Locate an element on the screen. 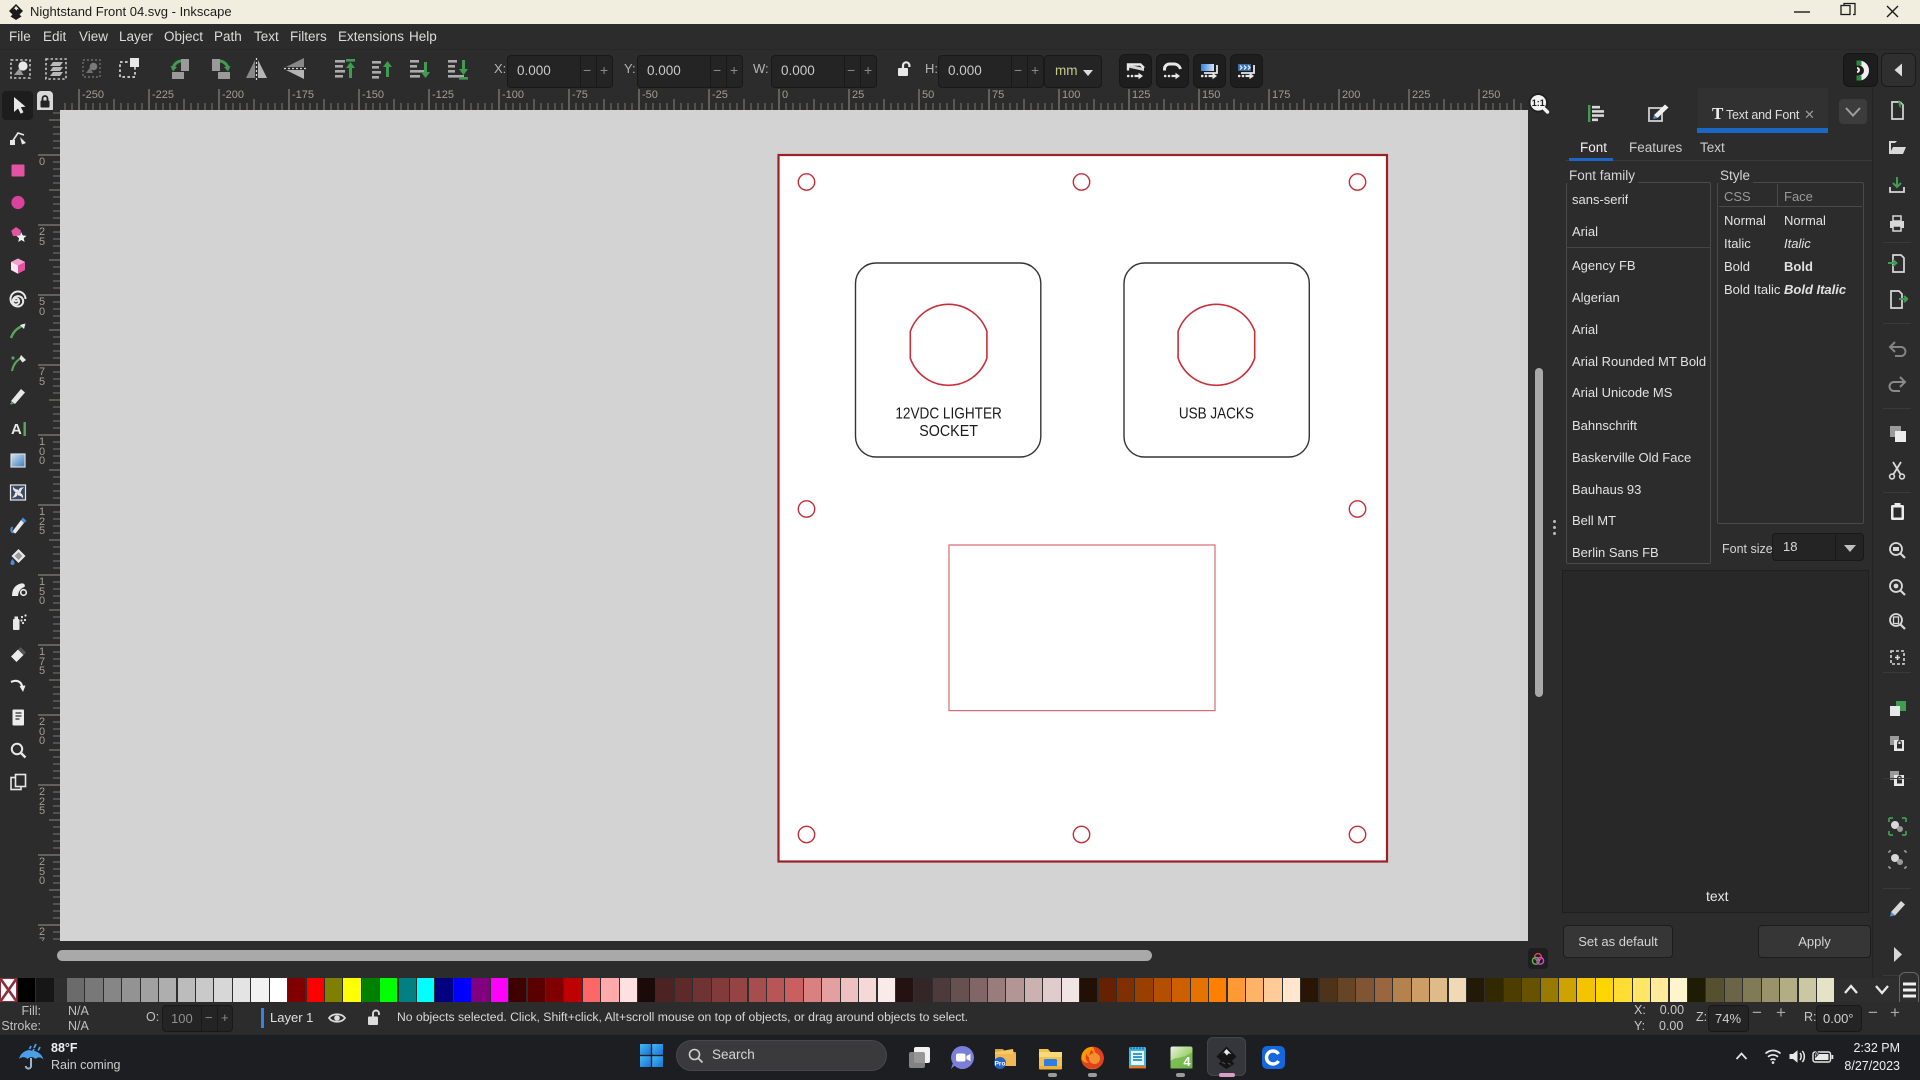 The width and height of the screenshot is (1920, 1080). svg-text: 1:1 is located at coordinates (1538, 103).